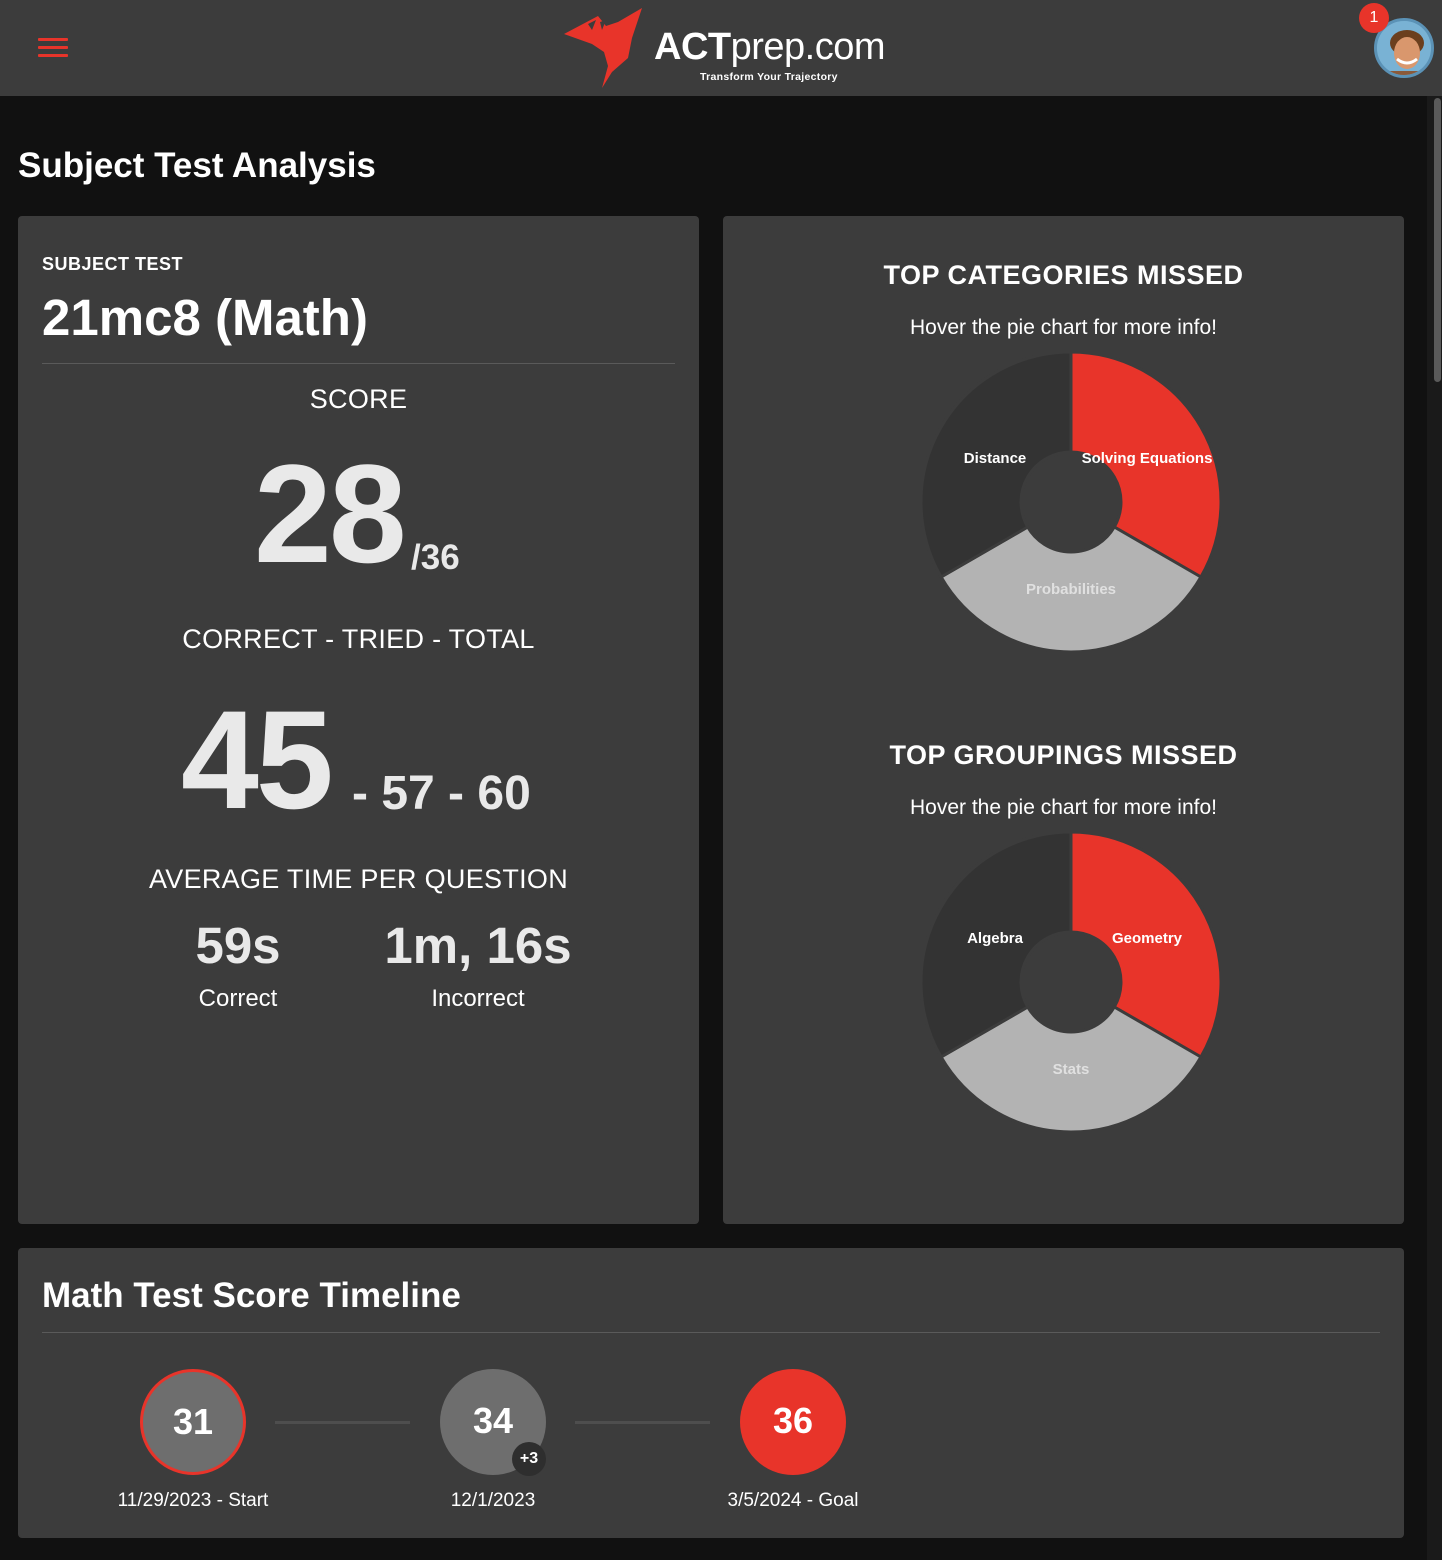 This screenshot has height=1560, width=1442. I want to click on score-label: SCORE, so click(358, 399).